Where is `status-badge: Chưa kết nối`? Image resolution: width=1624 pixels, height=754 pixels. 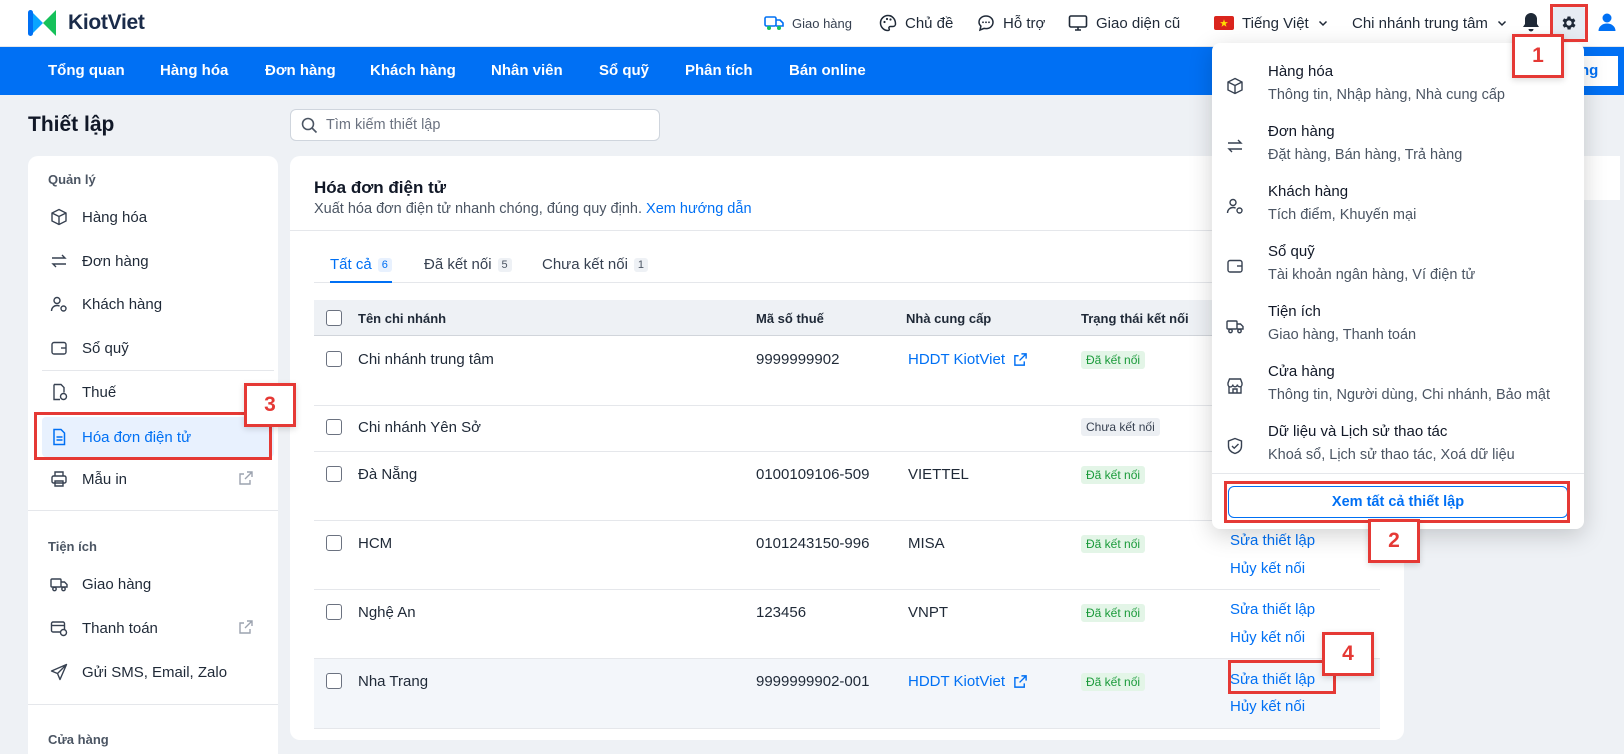 status-badge: Chưa kết nối is located at coordinates (1120, 427).